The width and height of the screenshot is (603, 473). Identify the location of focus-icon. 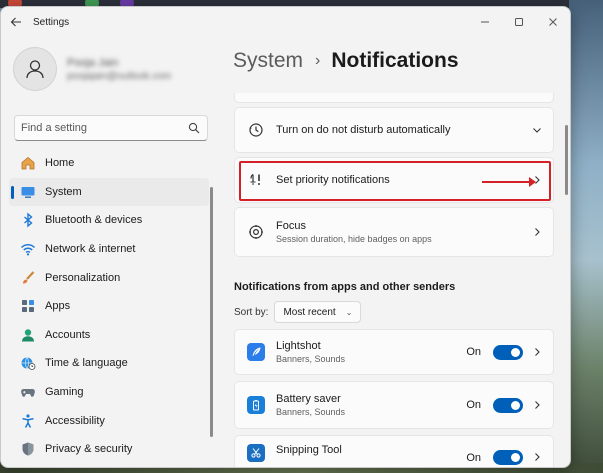
(256, 232).